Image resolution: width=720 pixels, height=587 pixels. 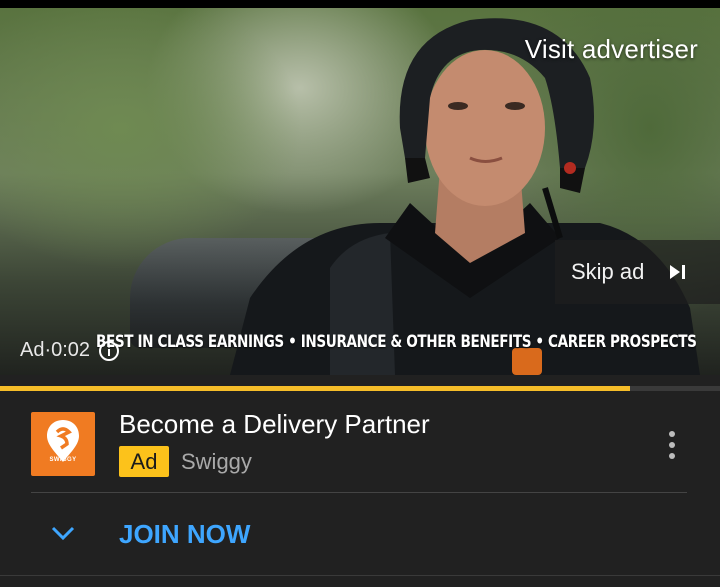 I want to click on ad-title: Become a Delivery Partner, so click(x=274, y=424).